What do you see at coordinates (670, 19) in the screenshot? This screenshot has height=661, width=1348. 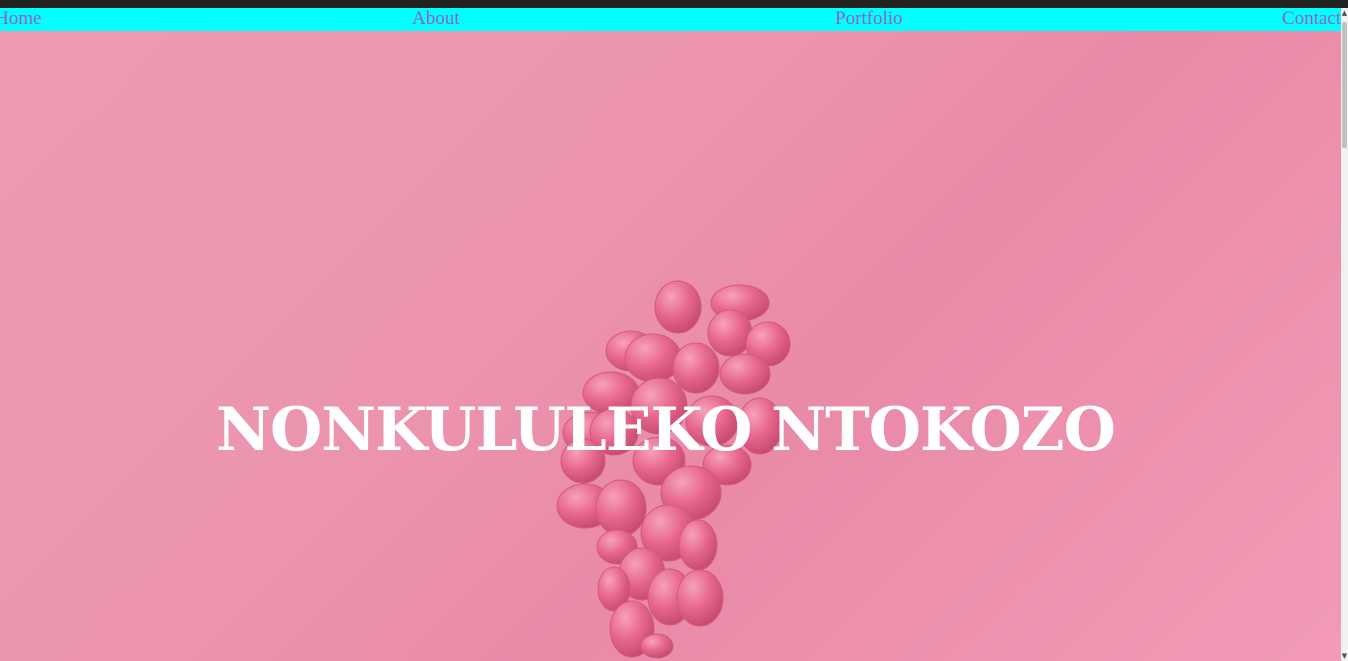 I see `top-navbar: Home About Portfolio Contact` at bounding box center [670, 19].